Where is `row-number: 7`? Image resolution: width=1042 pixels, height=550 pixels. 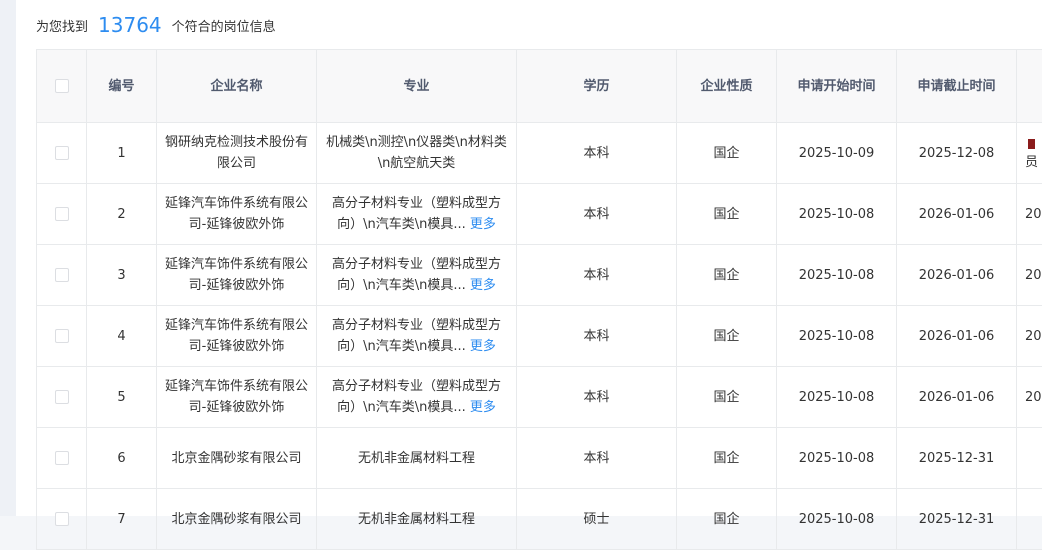 row-number: 7 is located at coordinates (122, 519).